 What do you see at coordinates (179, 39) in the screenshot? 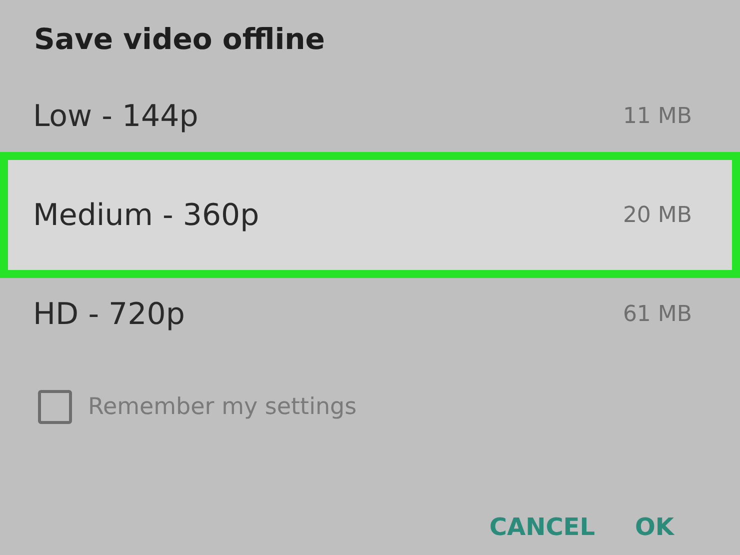
I see `dialog-title: Save video offline` at bounding box center [179, 39].